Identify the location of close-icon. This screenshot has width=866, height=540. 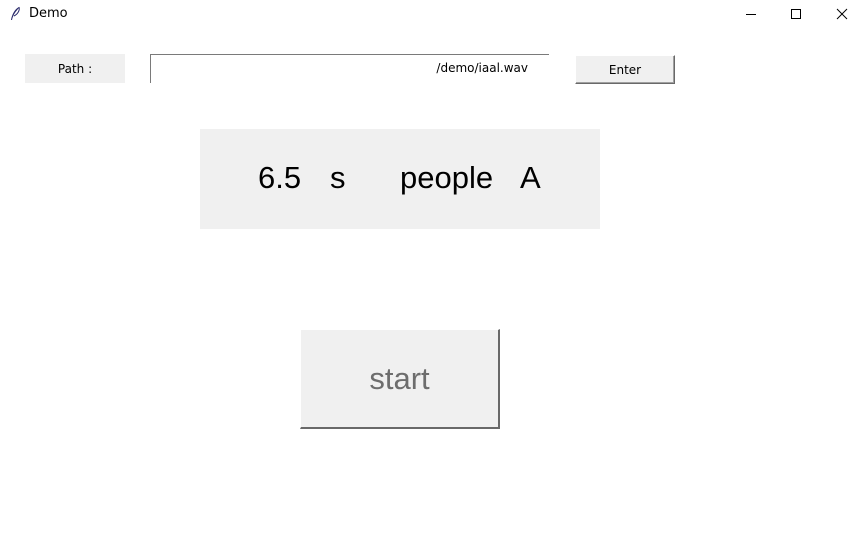
(842, 14).